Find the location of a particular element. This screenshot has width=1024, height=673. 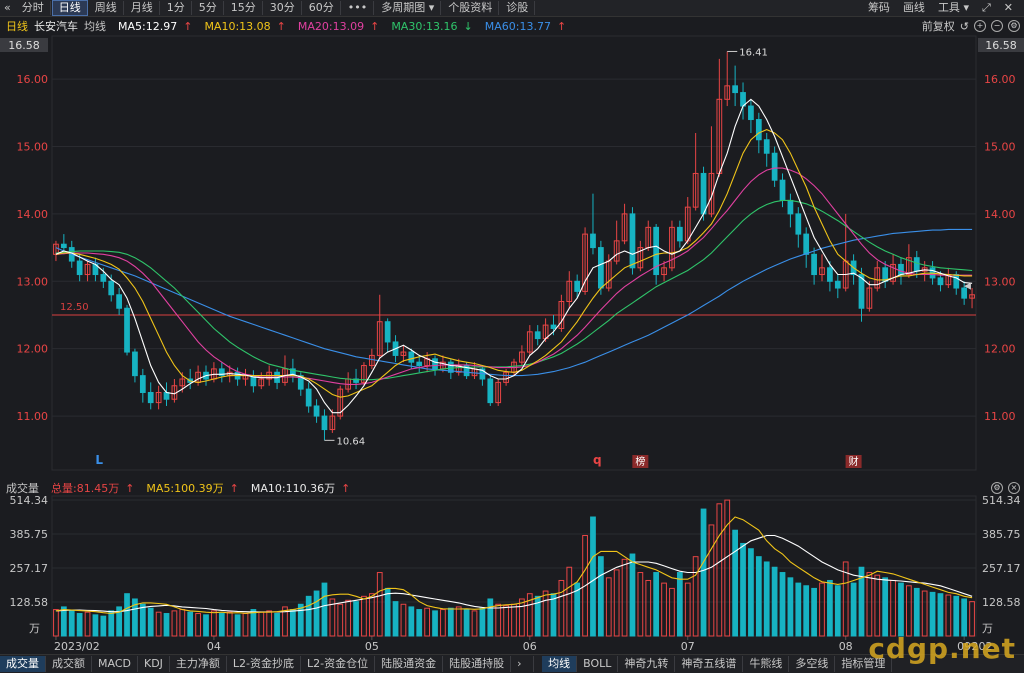

tab-volume: 成交量 is located at coordinates (23, 664).